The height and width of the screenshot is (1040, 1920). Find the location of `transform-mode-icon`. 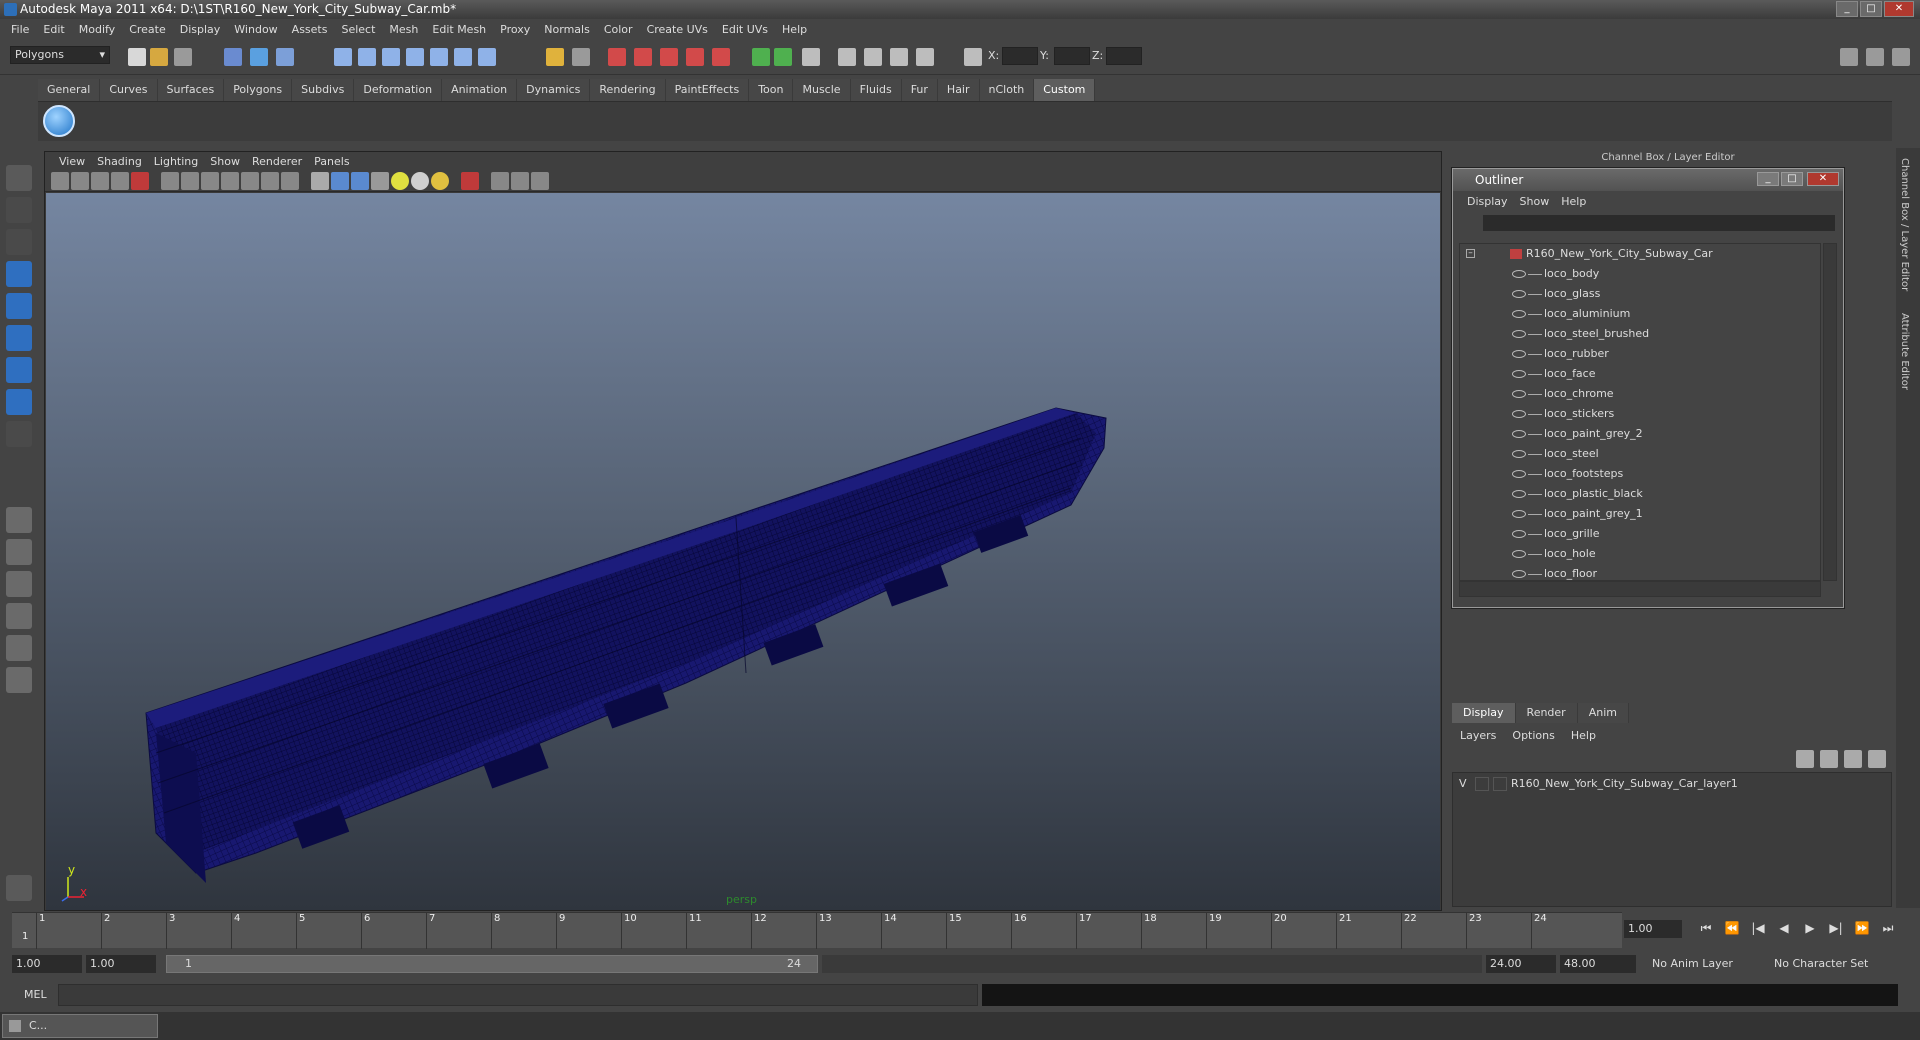

transform-mode-icon is located at coordinates (973, 57).